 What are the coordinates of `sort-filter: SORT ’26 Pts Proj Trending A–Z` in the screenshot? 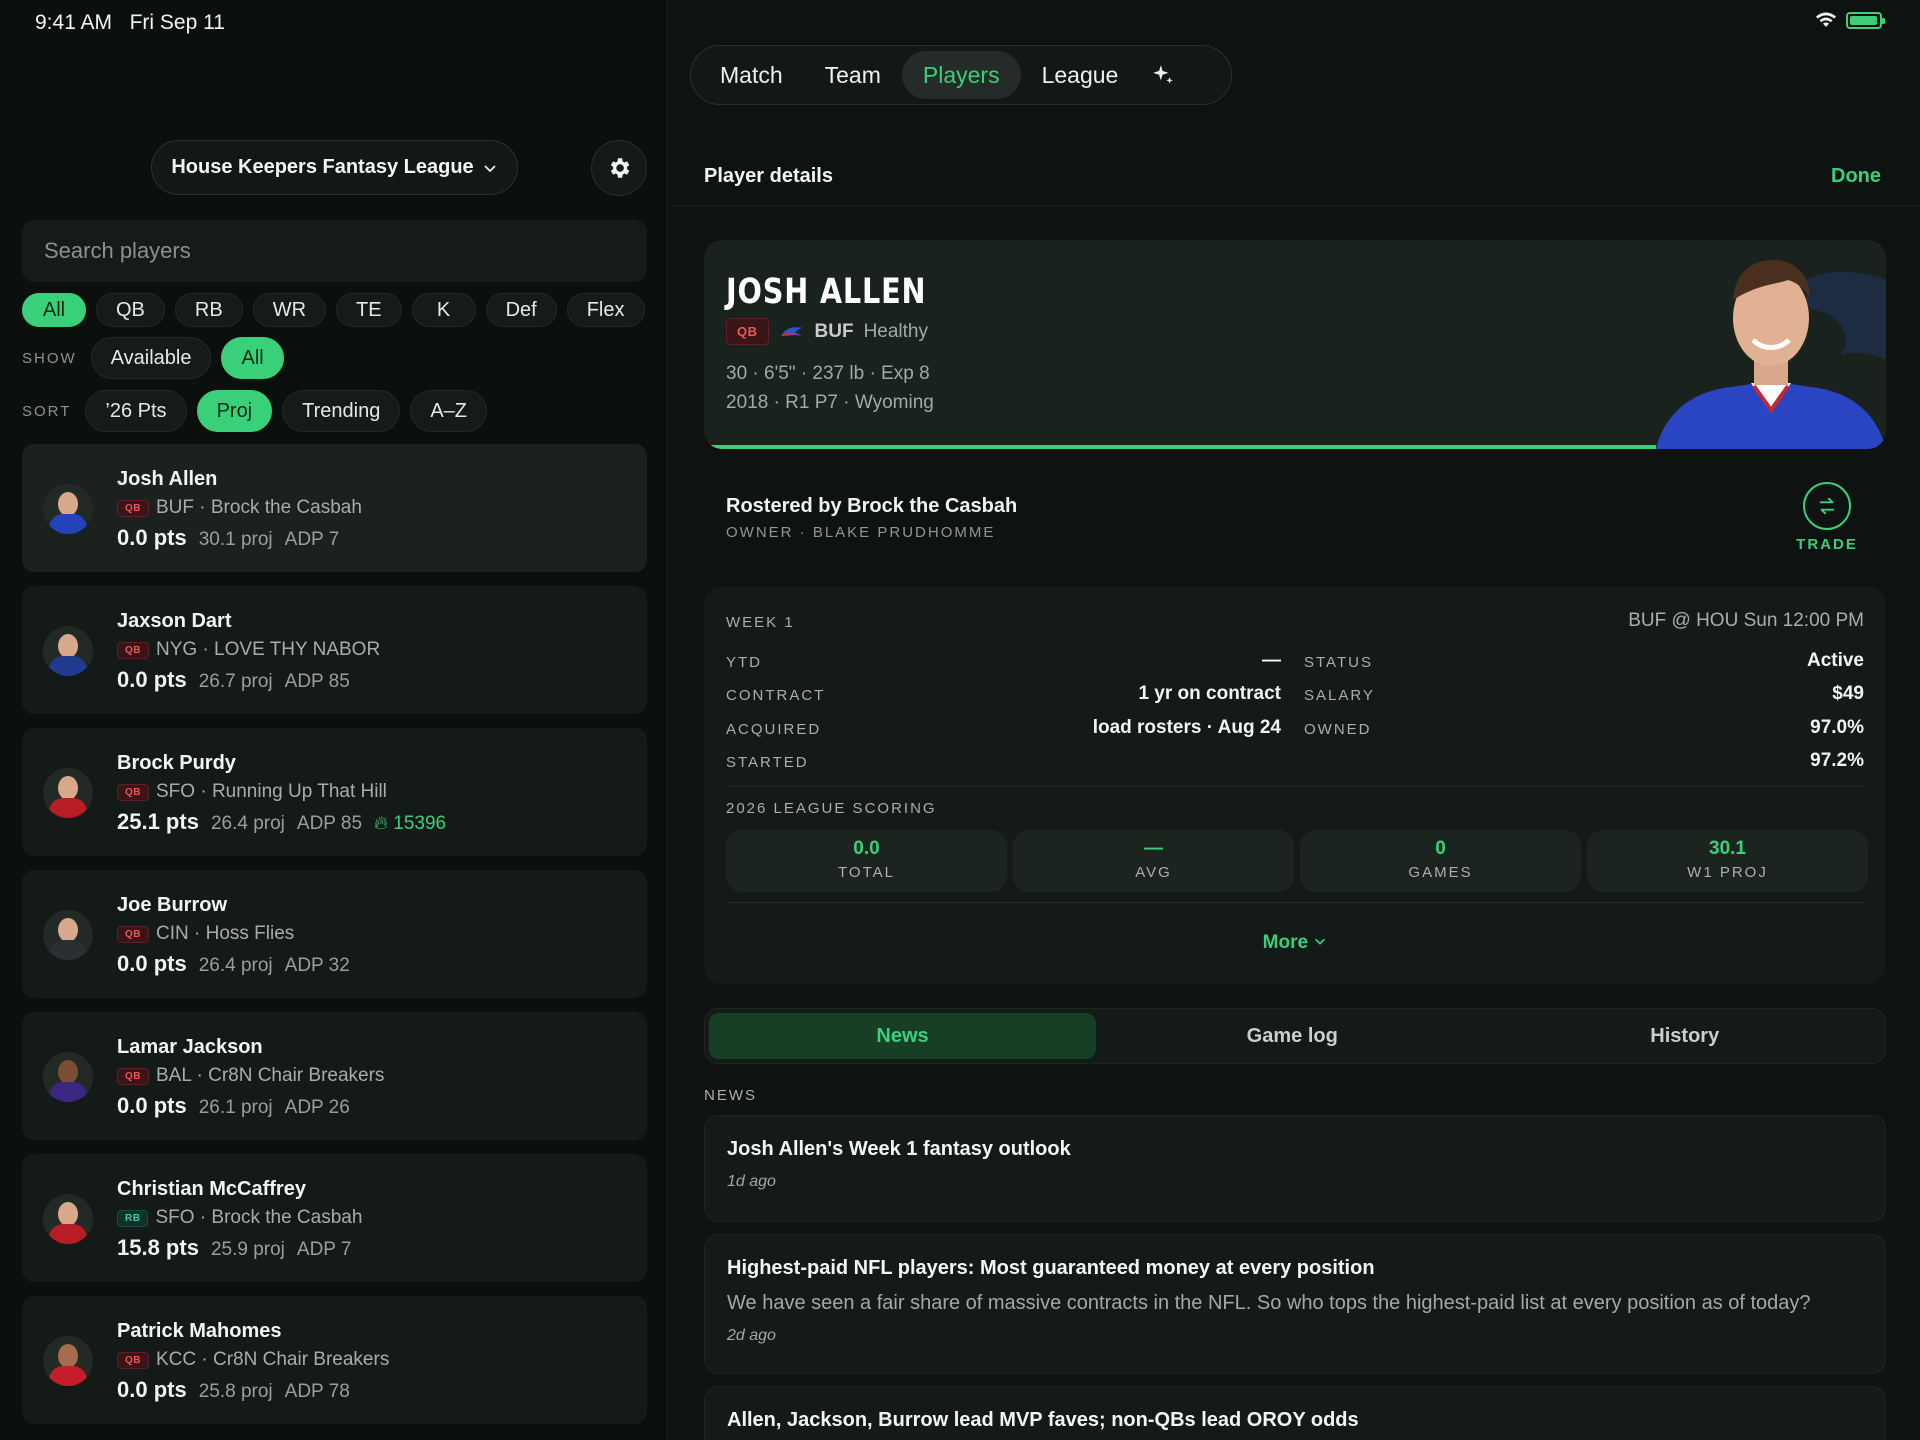 It's located at (255, 411).